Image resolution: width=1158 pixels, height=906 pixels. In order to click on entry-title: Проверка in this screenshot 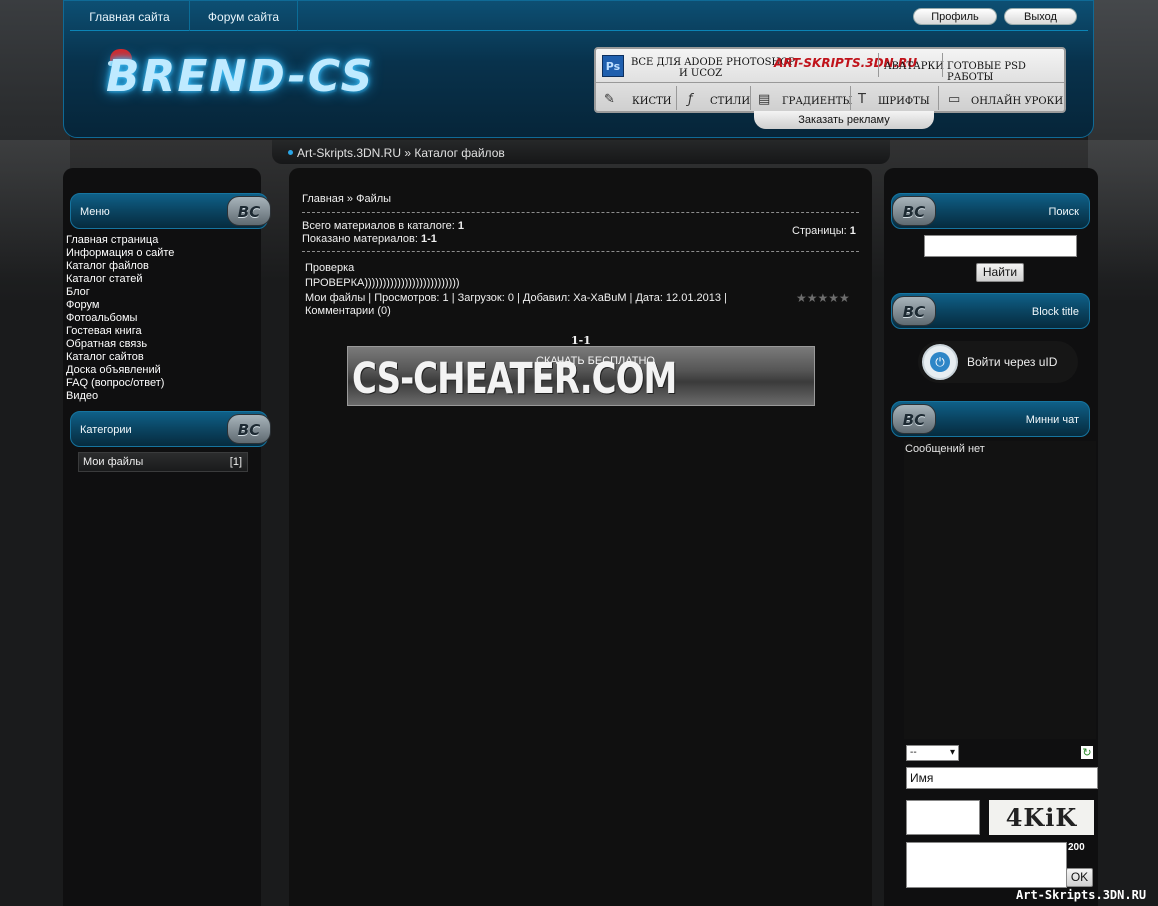, I will do `click(329, 268)`.